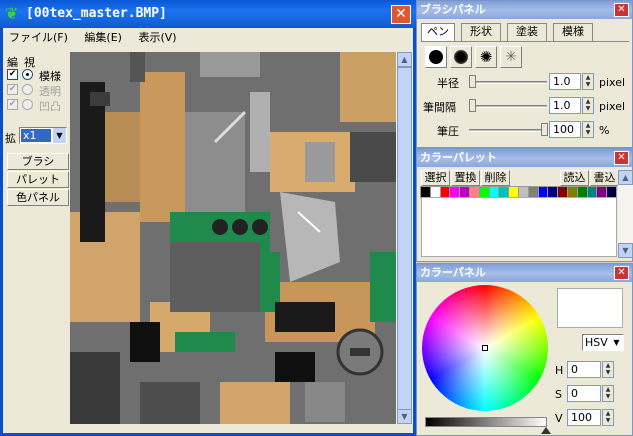 The image size is (633, 436). What do you see at coordinates (438, 32) in the screenshot?
I see `tab-pen: ペン` at bounding box center [438, 32].